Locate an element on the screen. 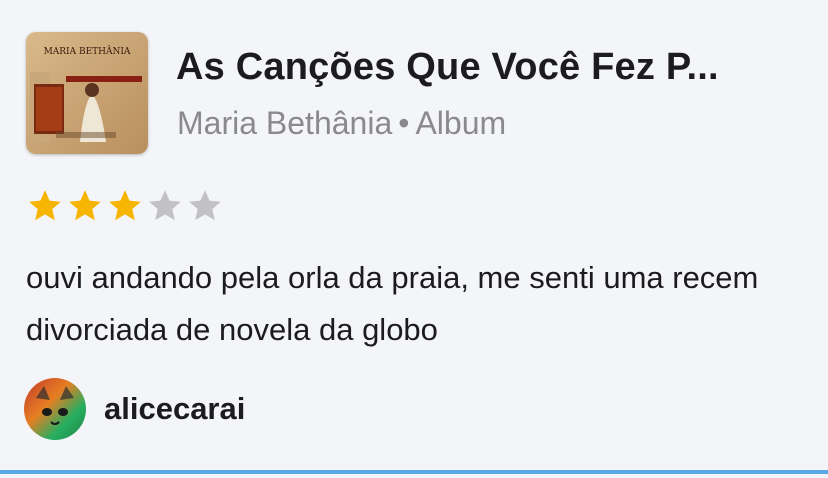 This screenshot has width=828, height=478. username: alicecarai is located at coordinates (174, 409).